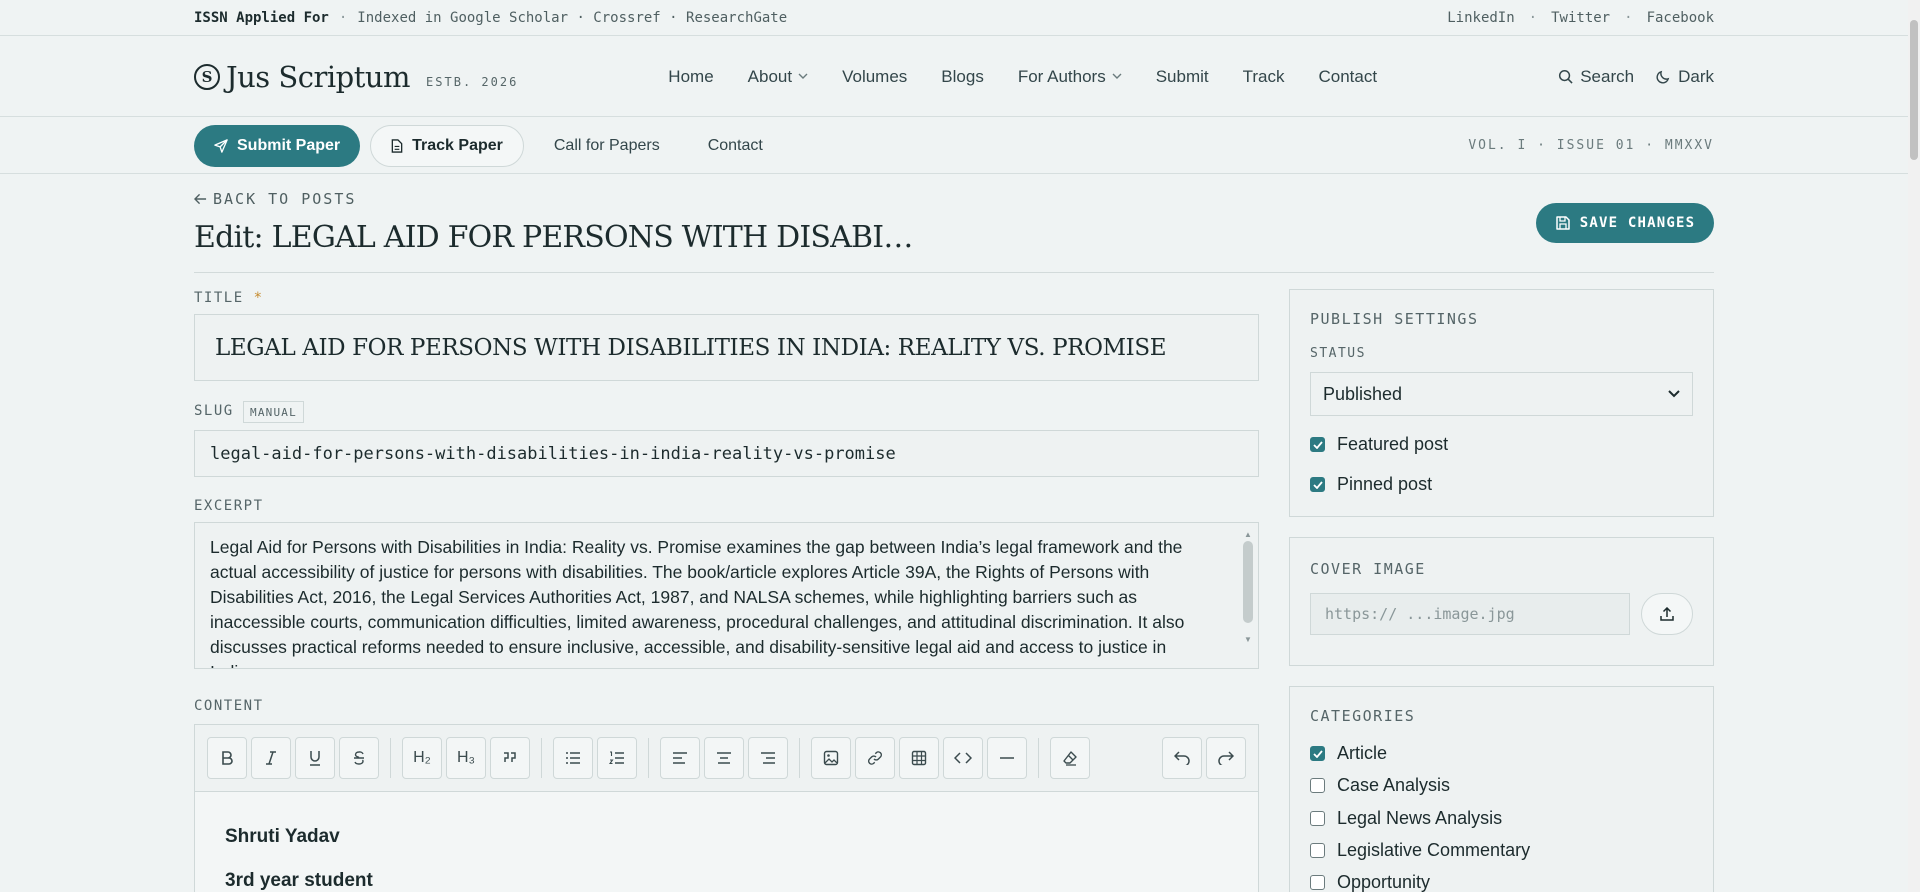  What do you see at coordinates (1248, 582) in the screenshot?
I see `scroll-thumb` at bounding box center [1248, 582].